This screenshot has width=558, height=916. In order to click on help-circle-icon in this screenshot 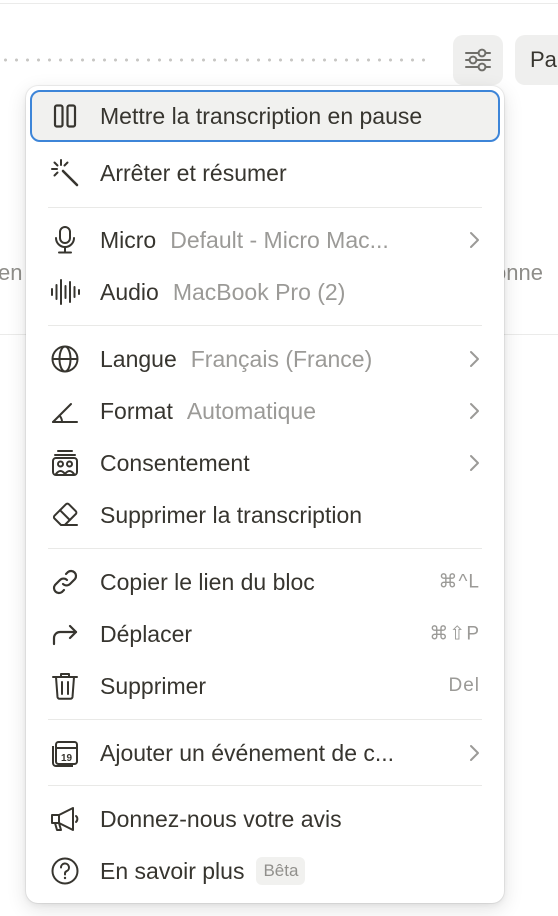, I will do `click(65, 871)`.